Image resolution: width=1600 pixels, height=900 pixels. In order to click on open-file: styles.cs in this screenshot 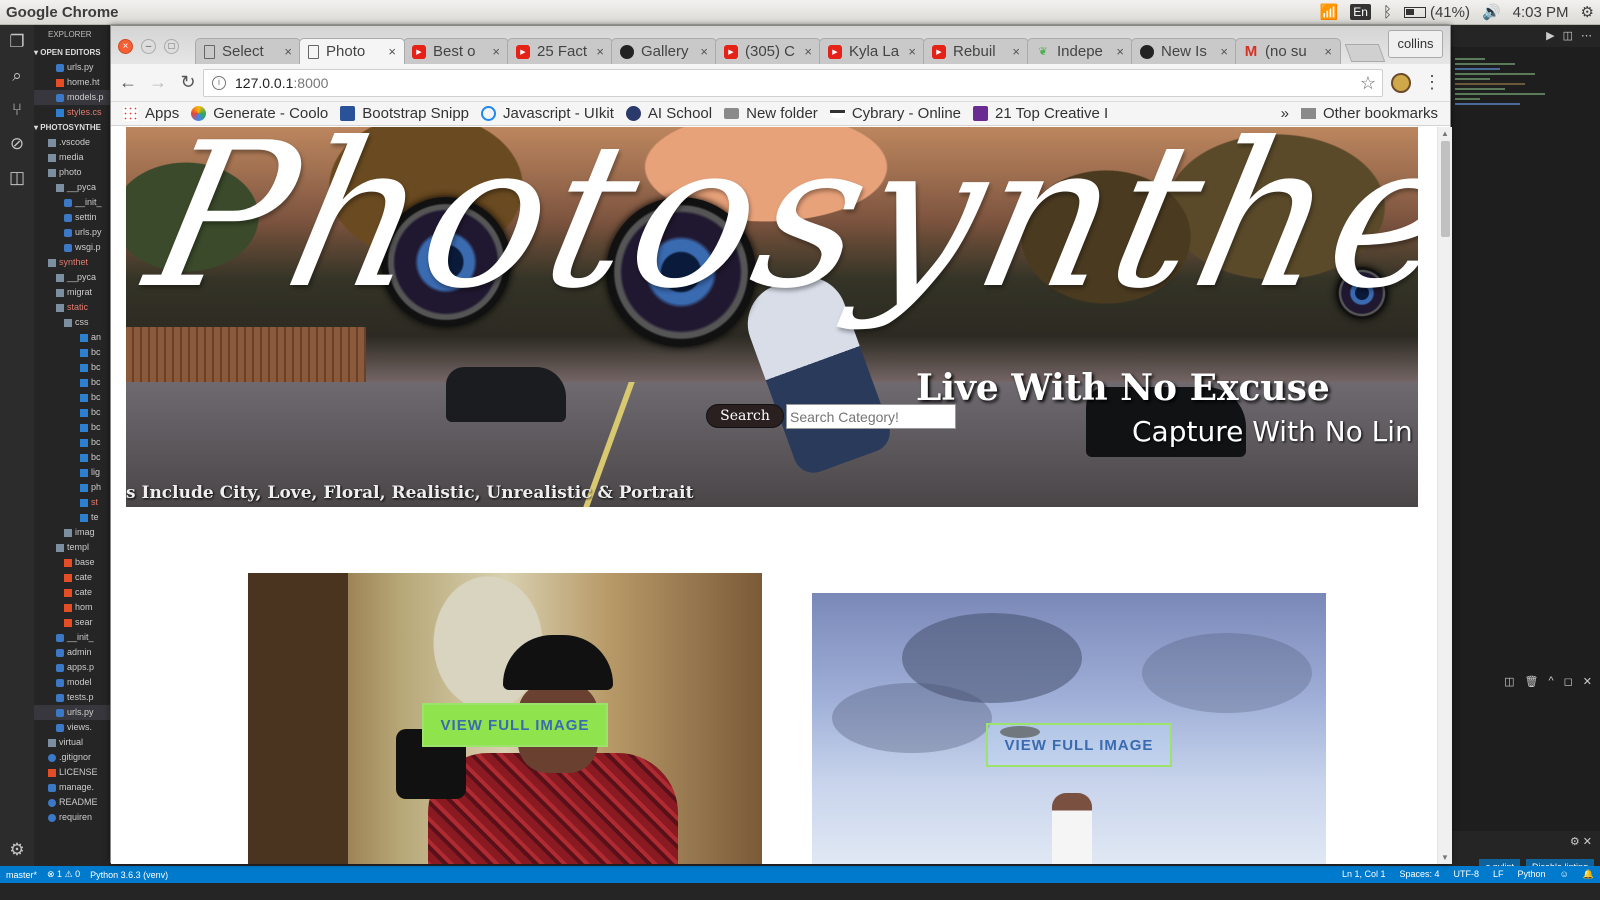, I will do `click(72, 112)`.